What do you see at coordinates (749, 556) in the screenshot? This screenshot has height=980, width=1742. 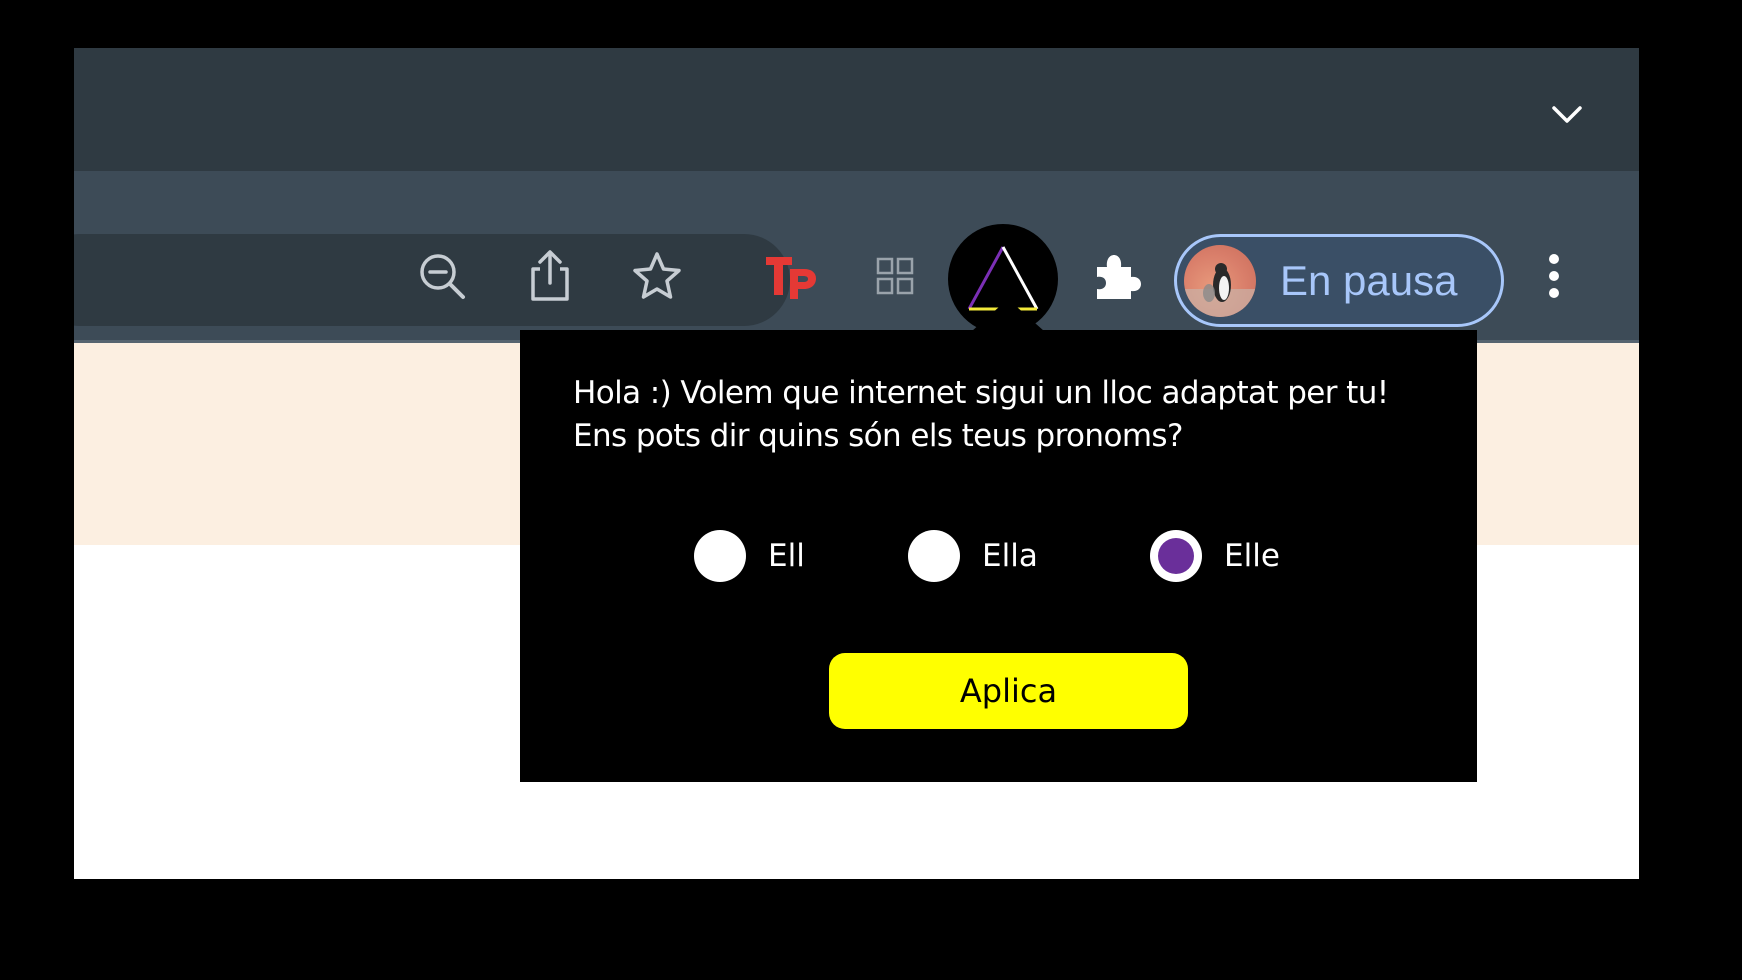 I see `radio-option-ell: Ell` at bounding box center [749, 556].